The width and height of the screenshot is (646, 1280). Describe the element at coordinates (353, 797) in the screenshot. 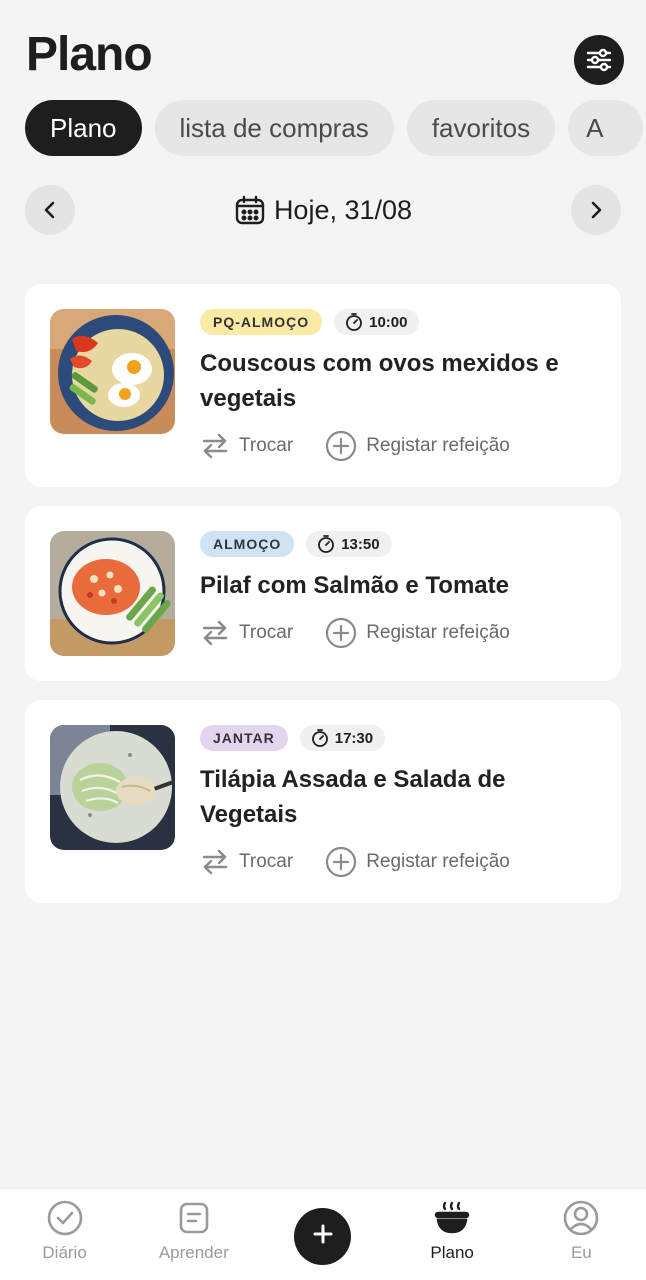

I see `meal-title: Tilápia Assada e Salada de Vegetais` at that location.